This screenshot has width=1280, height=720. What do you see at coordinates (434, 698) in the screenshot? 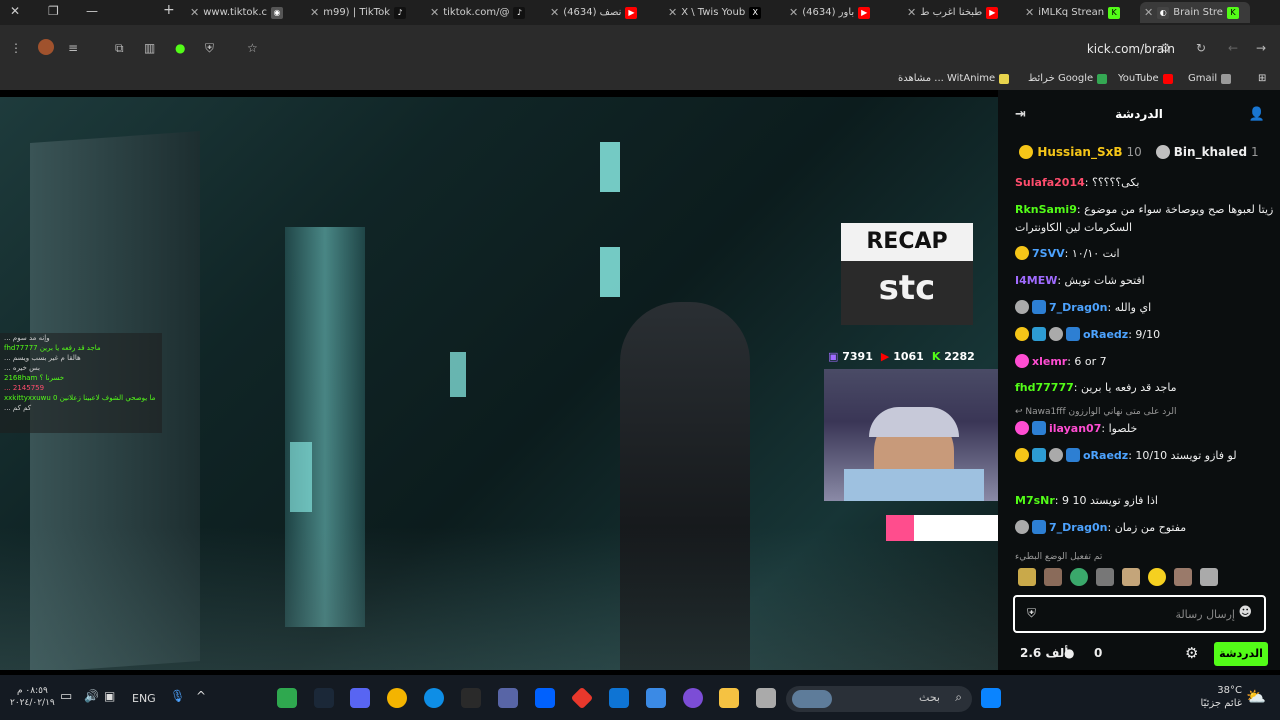
I see `edge-icon` at bounding box center [434, 698].